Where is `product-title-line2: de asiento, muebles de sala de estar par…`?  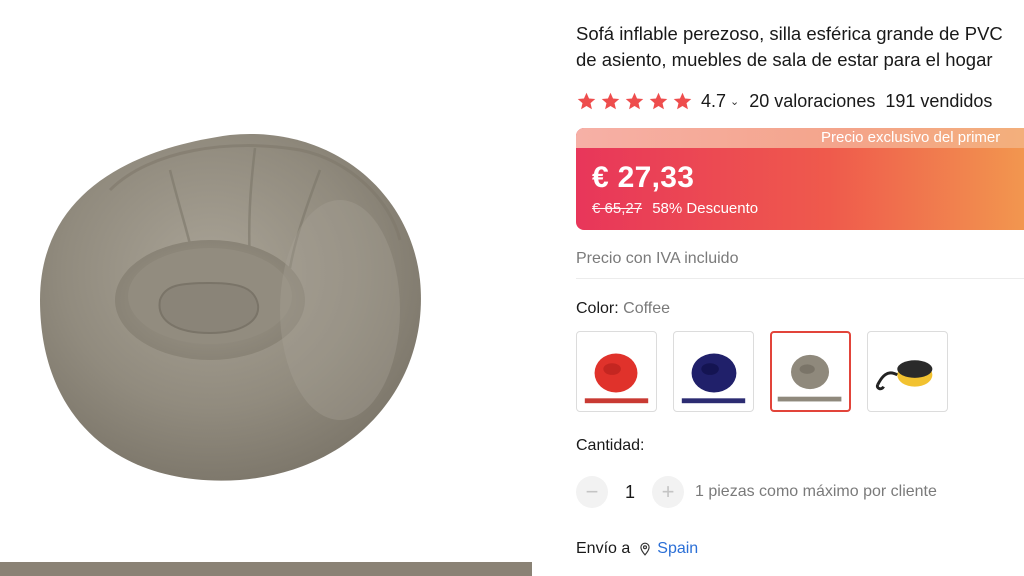
product-title-line2: de asiento, muebles de sala de estar par… is located at coordinates (784, 59).